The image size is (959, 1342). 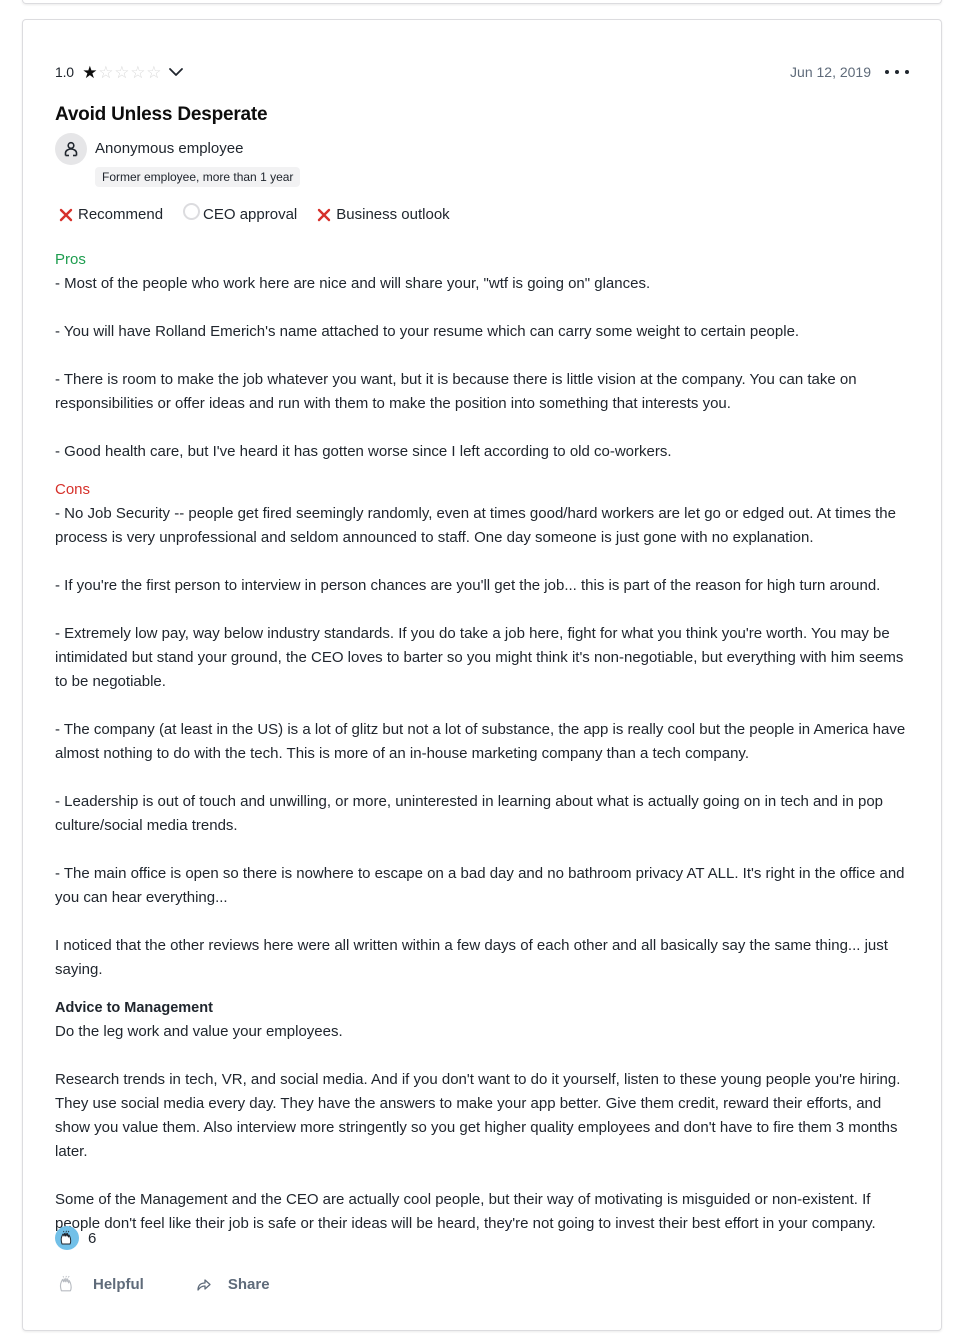 I want to click on advice-heading: Advice to Management, so click(x=134, y=1008).